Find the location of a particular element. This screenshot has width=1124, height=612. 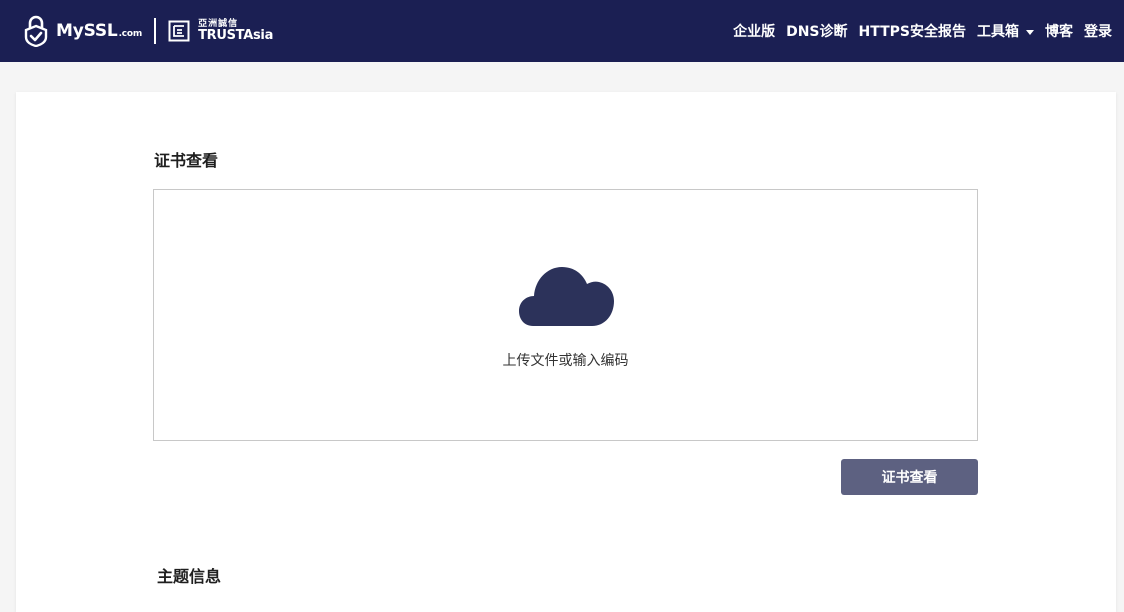

subject-info-heading: 主题信息 is located at coordinates (189, 576).